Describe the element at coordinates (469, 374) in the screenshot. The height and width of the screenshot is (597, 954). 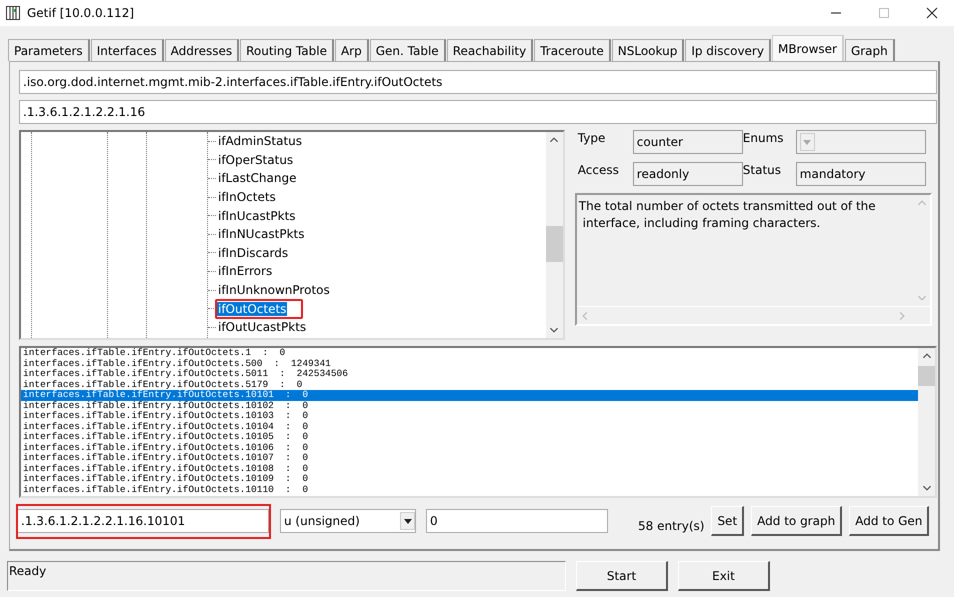
I see `result-row: interfaces.ifTable.ifEntry.ifOutOctets.5011 : 242534506` at that location.